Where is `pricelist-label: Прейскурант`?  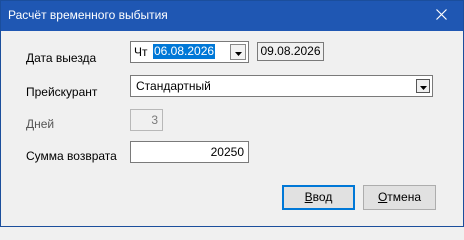
pricelist-label: Прейскурант is located at coordinates (62, 92).